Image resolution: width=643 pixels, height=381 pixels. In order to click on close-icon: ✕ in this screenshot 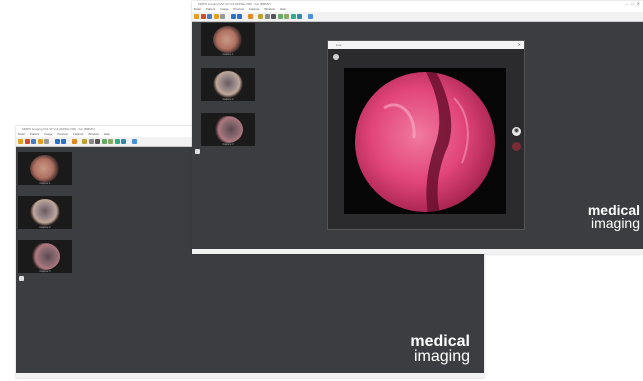, I will do `click(519, 45)`.